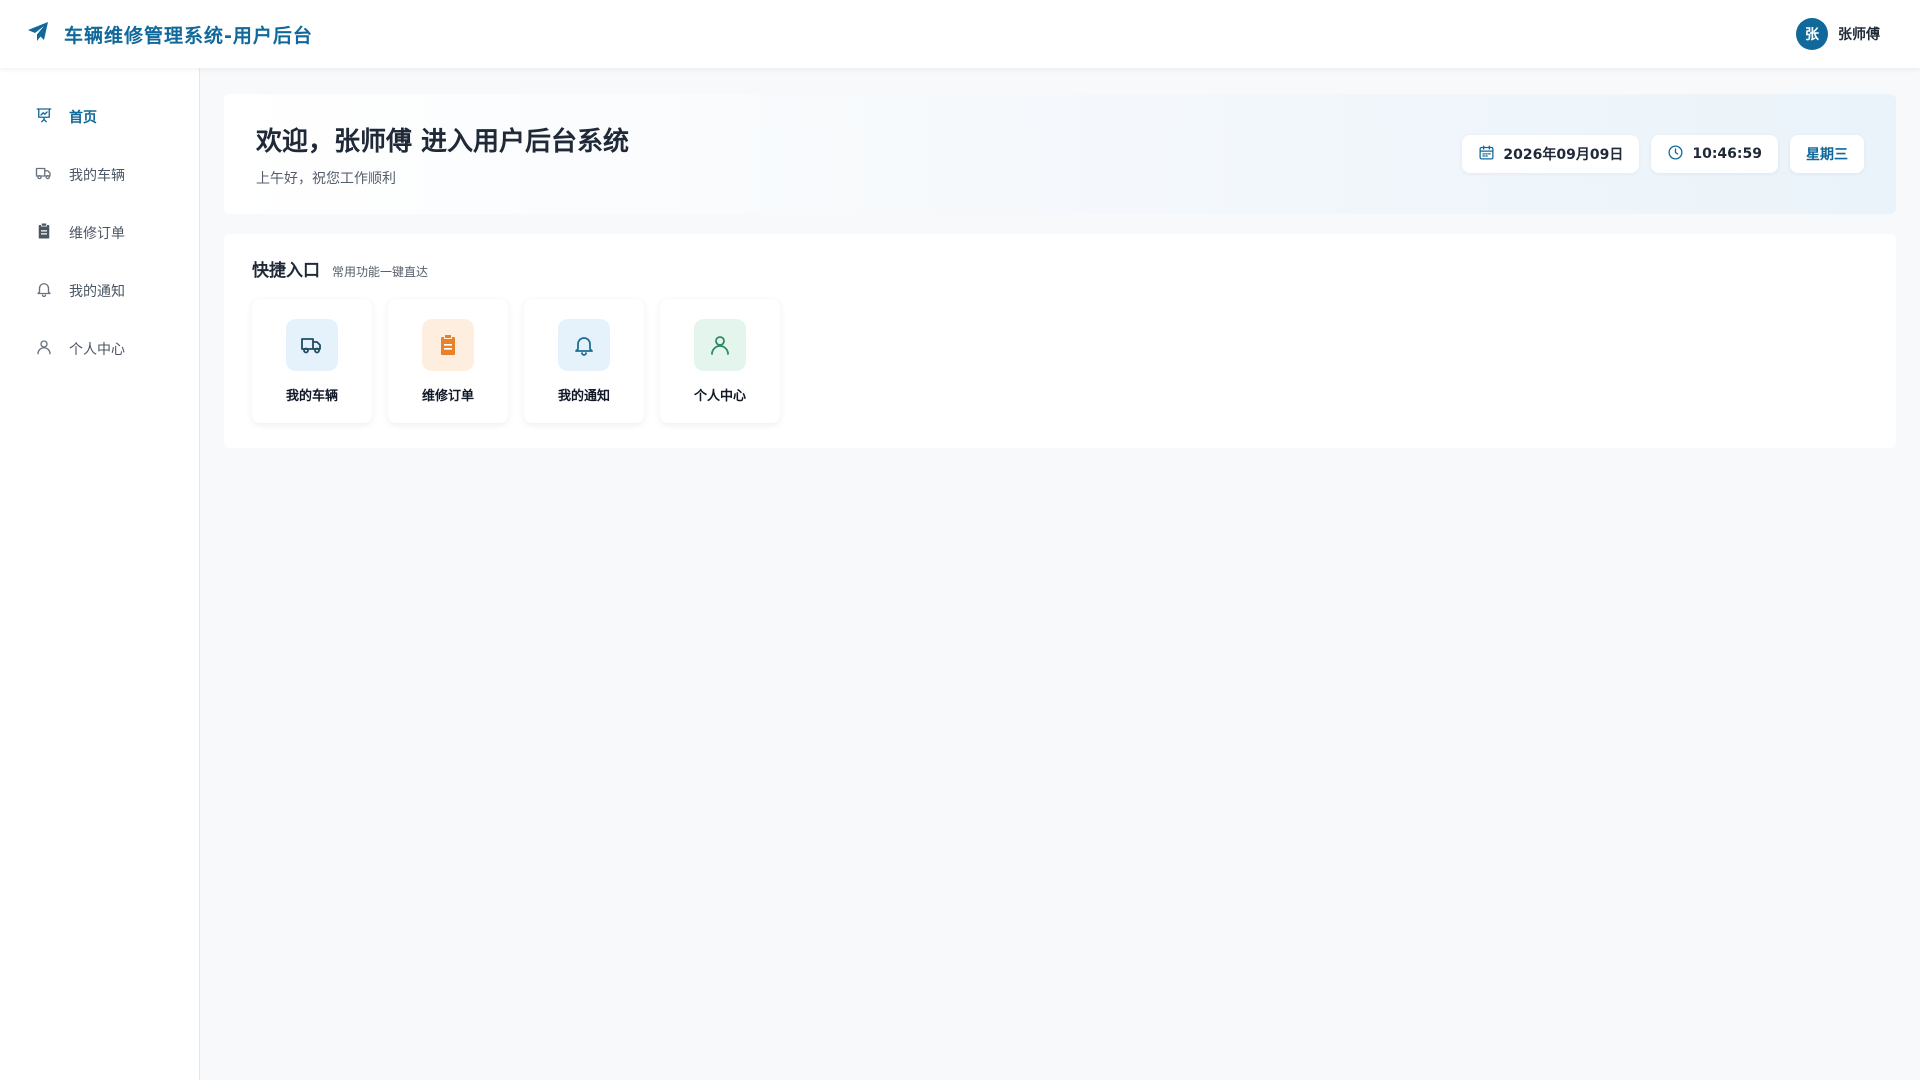 The image size is (1920, 1080). I want to click on sidebar-item-profile: 个人中心, so click(99, 349).